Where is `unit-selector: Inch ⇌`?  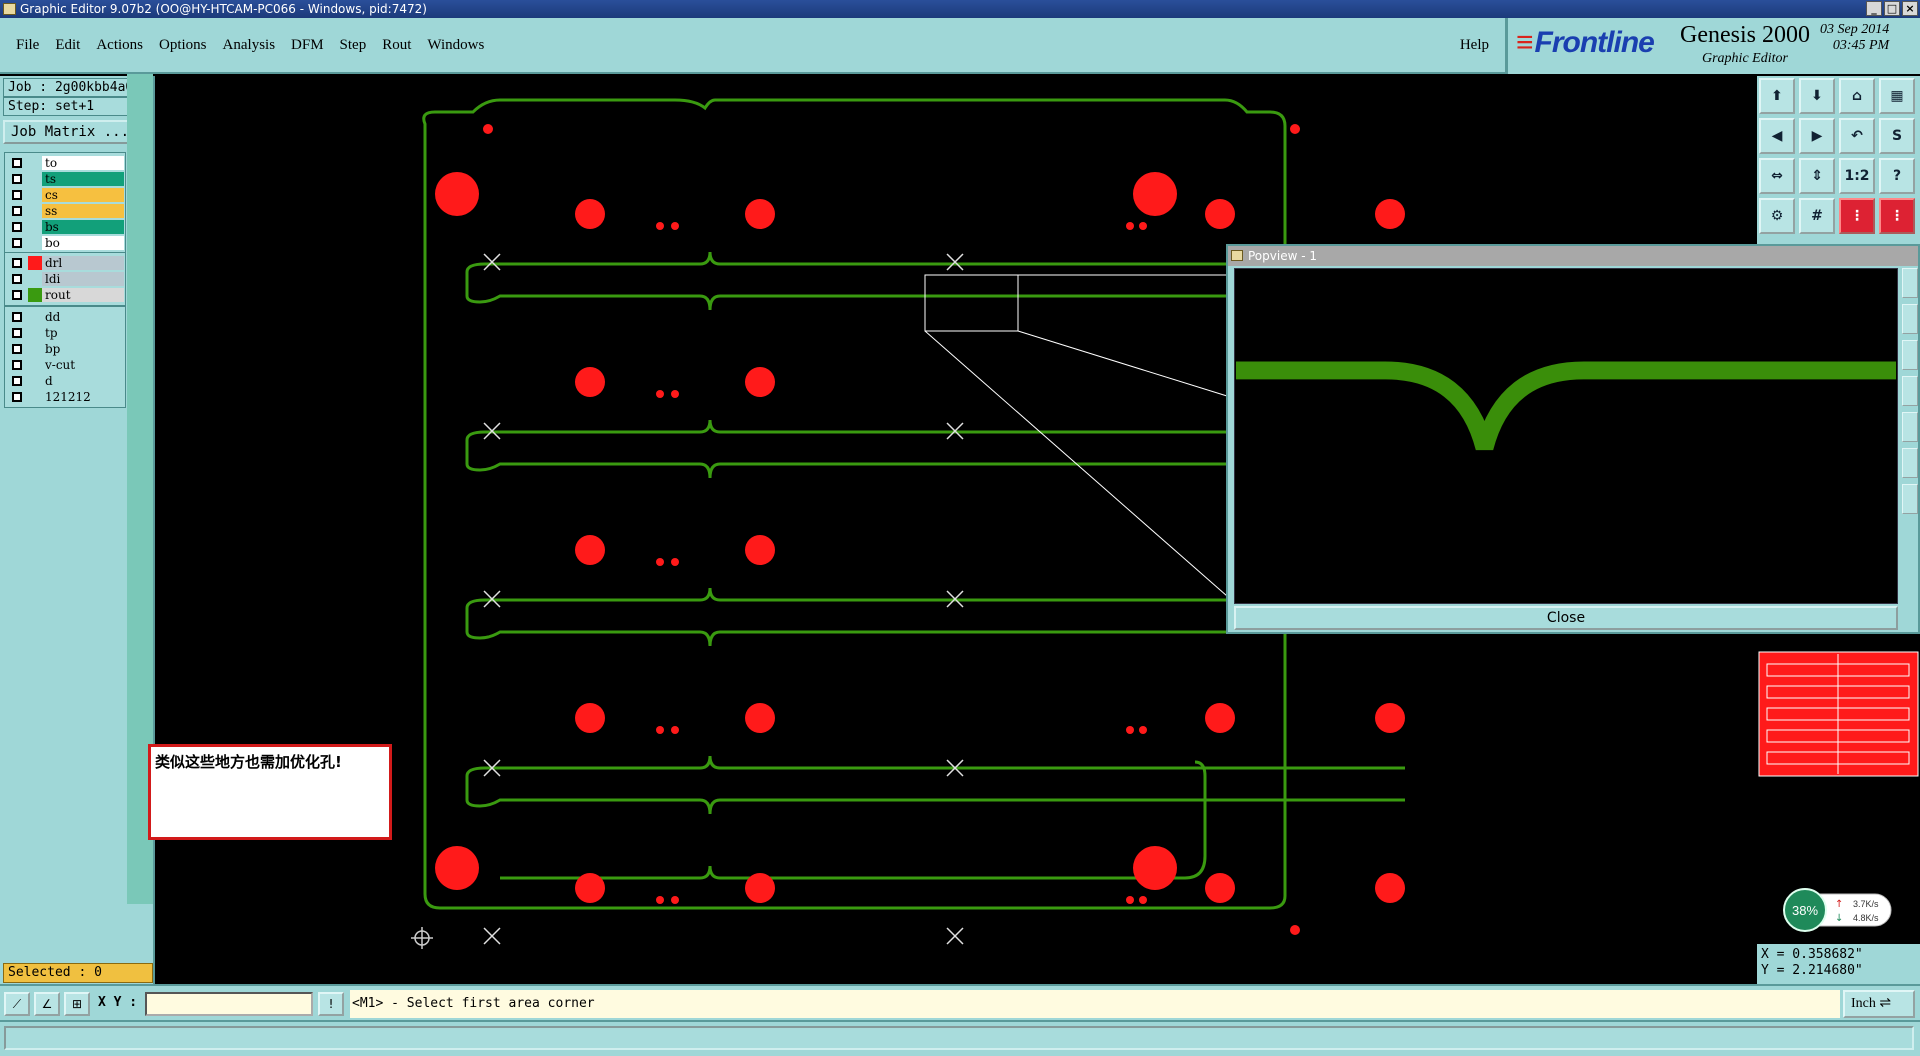
unit-selector: Inch ⇌ is located at coordinates (1879, 1004).